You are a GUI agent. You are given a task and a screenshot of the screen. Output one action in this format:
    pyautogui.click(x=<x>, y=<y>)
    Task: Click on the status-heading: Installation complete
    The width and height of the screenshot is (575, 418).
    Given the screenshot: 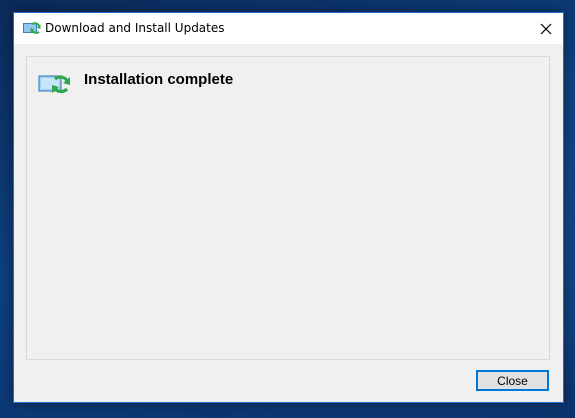 What is the action you would take?
    pyautogui.click(x=159, y=79)
    